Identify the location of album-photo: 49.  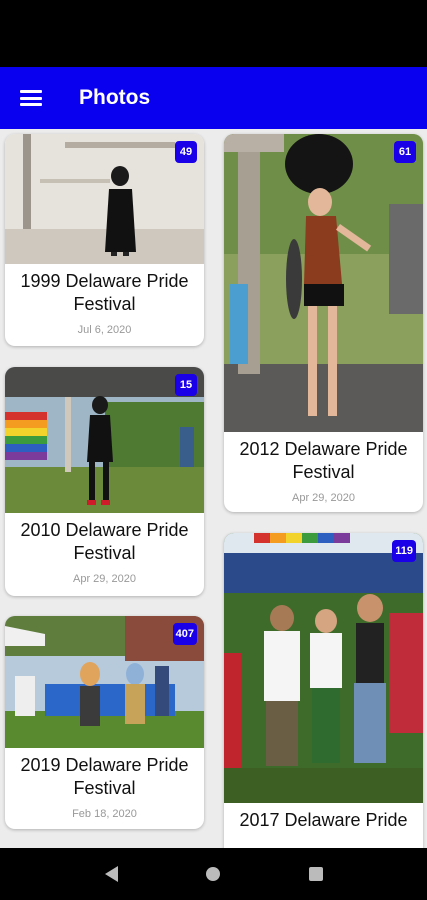
(104, 199).